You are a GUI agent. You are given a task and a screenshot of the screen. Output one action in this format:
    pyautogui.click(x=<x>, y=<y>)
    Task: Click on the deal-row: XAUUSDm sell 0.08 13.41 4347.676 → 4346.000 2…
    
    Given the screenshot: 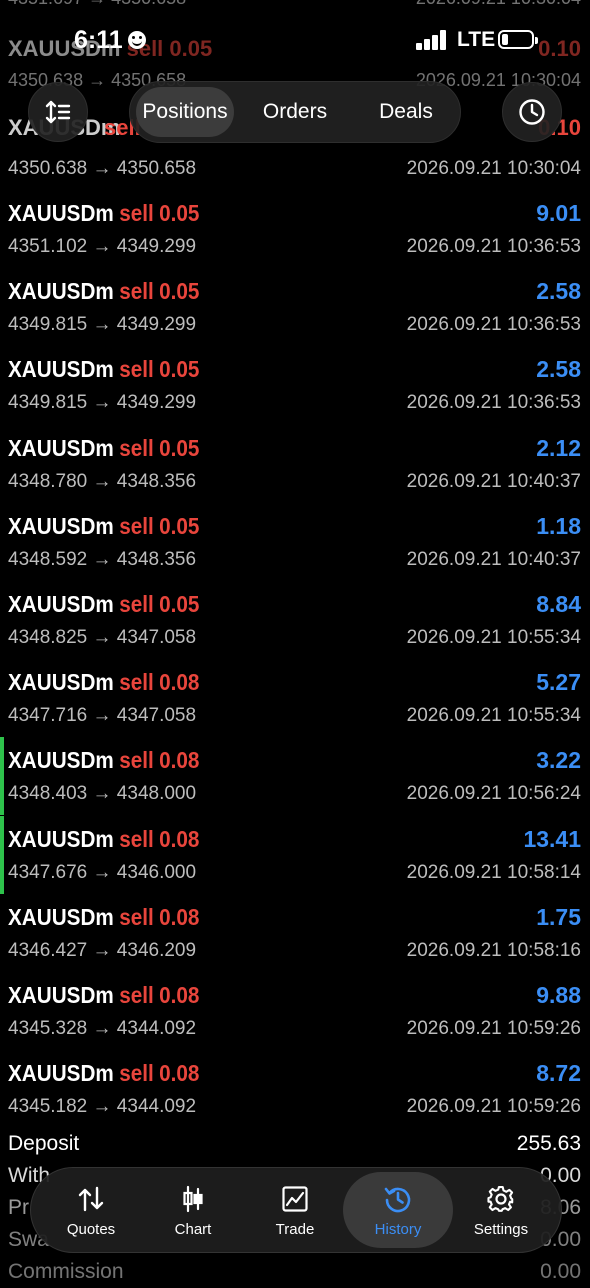 What is the action you would take?
    pyautogui.click(x=295, y=854)
    